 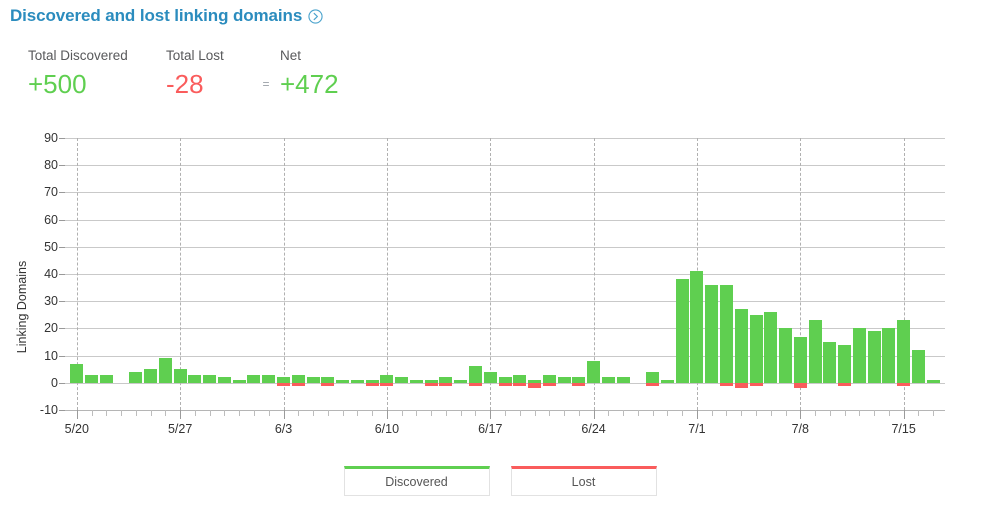 I want to click on x-tick-label-7/8: 7/8, so click(x=800, y=429).